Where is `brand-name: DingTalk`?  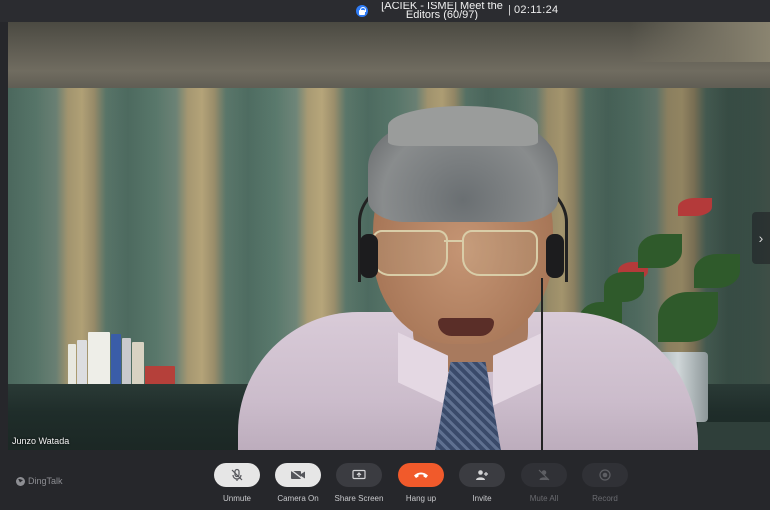
brand-name: DingTalk is located at coordinates (45, 481).